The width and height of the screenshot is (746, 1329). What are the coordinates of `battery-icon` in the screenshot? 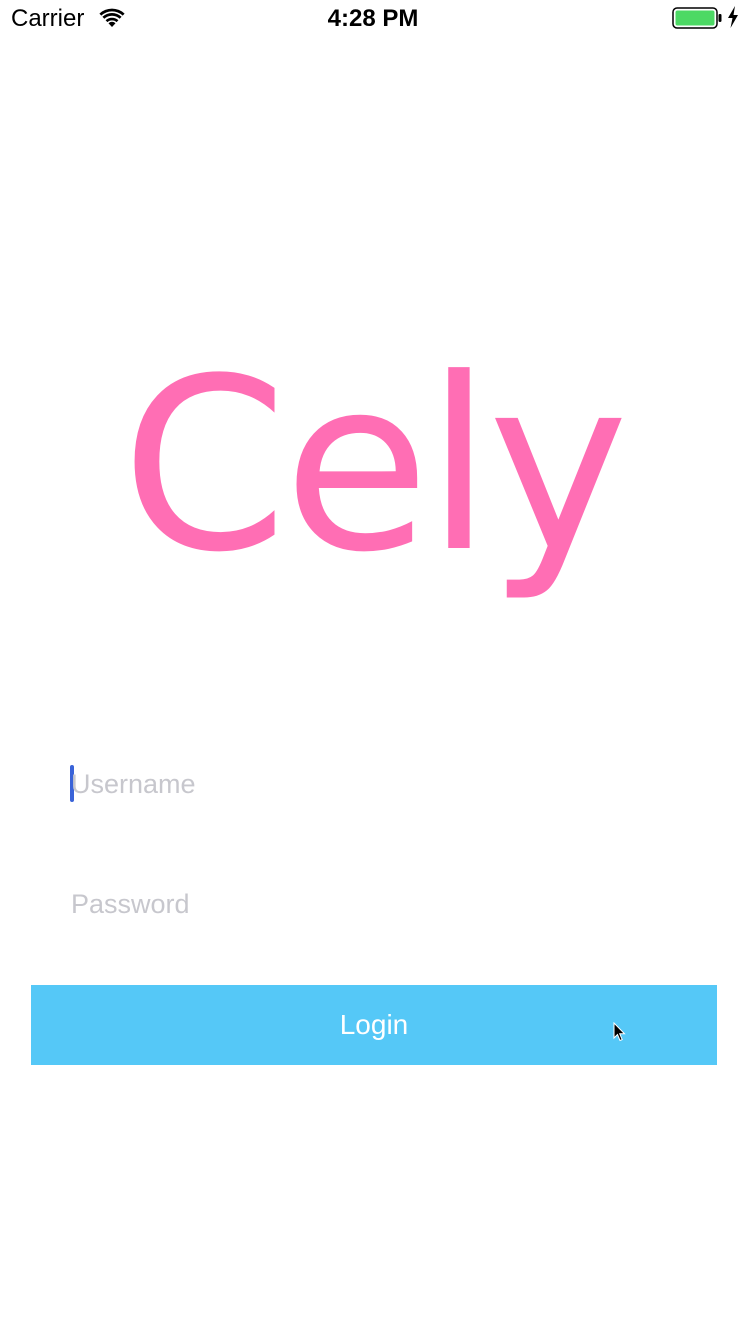 It's located at (697, 18).